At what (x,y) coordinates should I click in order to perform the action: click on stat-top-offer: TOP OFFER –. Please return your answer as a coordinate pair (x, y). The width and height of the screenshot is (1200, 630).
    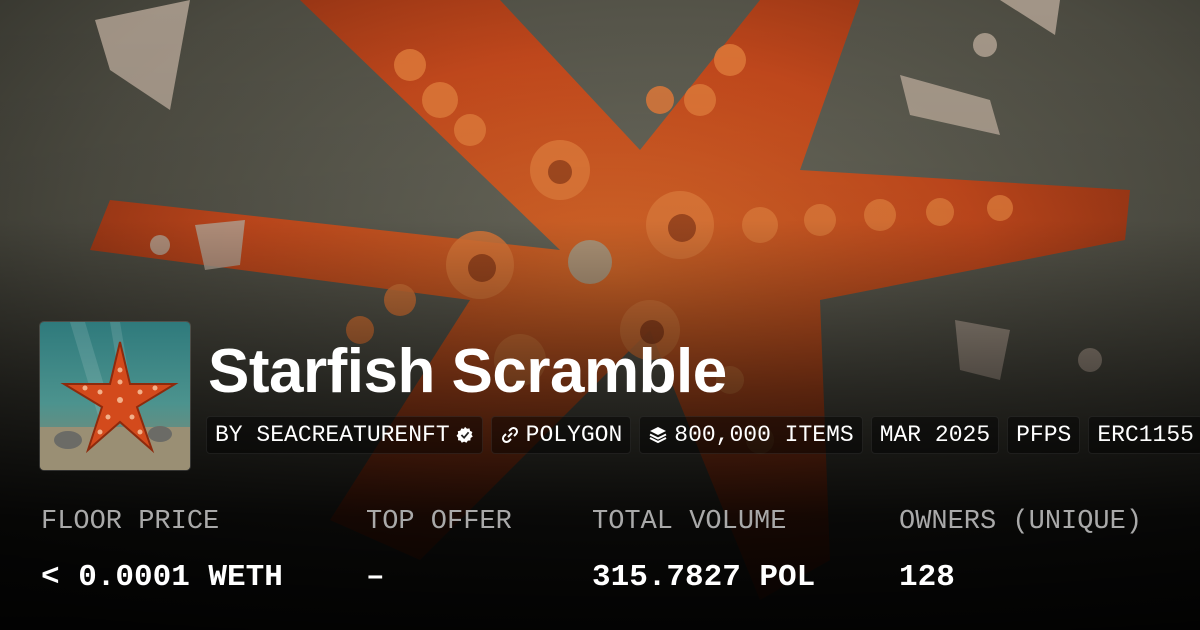
    Looking at the image, I should click on (439, 551).